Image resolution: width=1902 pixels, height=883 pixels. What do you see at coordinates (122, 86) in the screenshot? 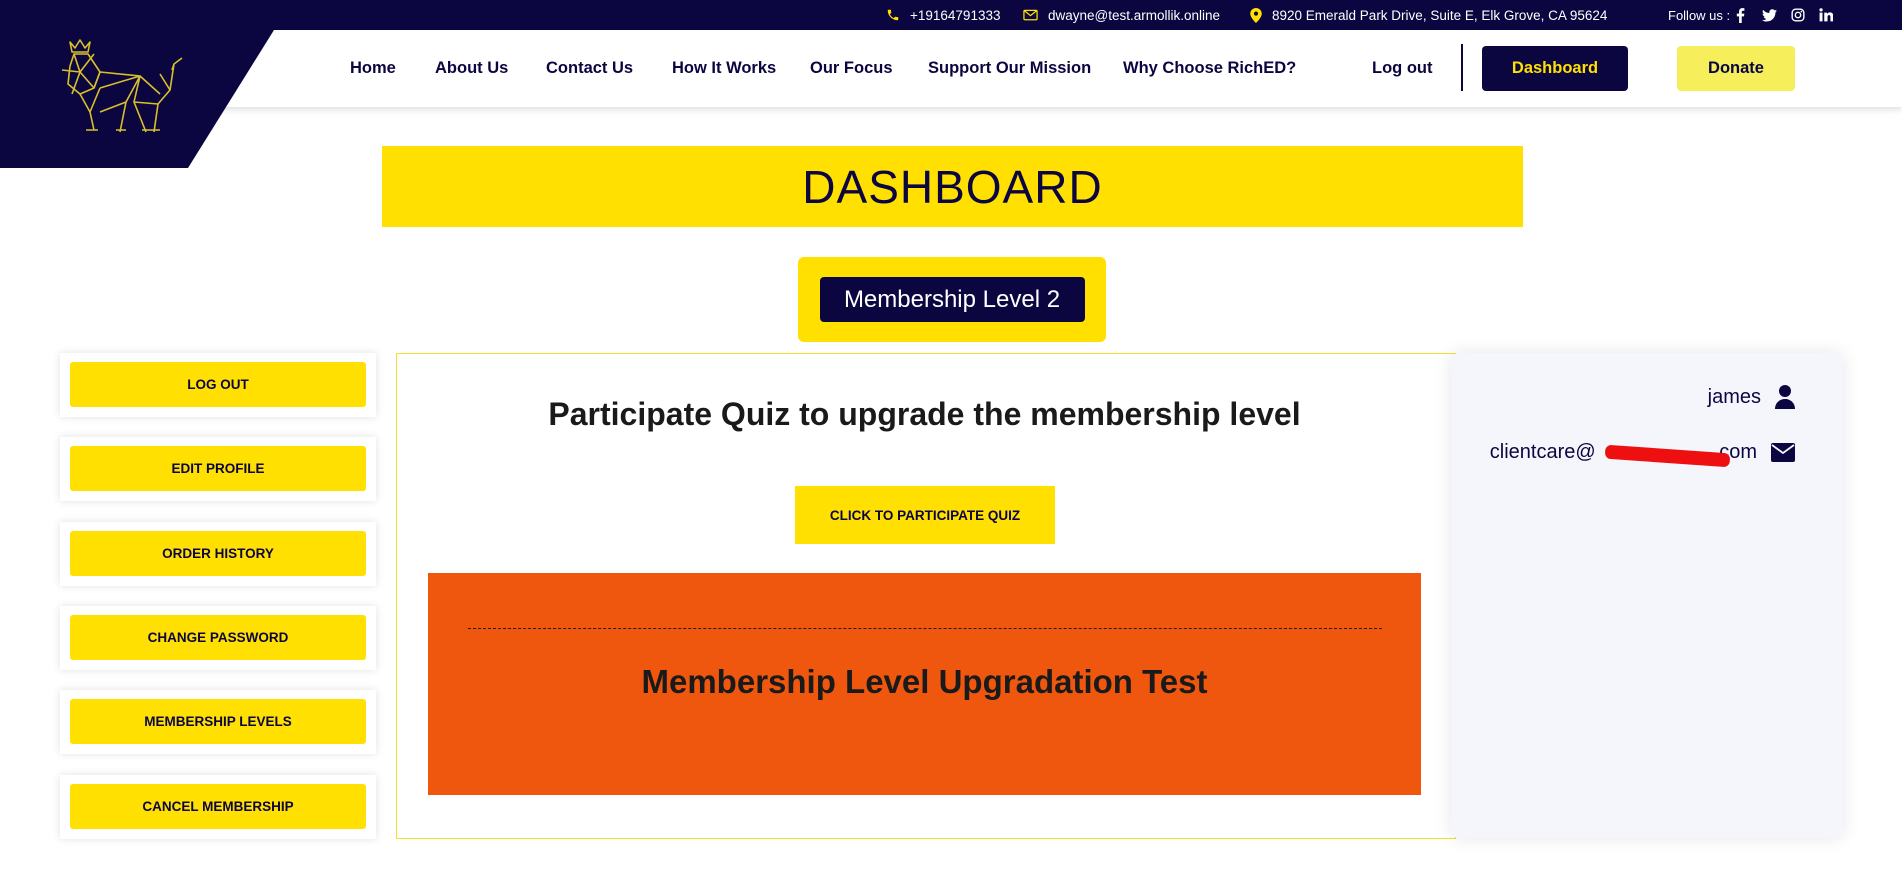
I see `lion-logo` at bounding box center [122, 86].